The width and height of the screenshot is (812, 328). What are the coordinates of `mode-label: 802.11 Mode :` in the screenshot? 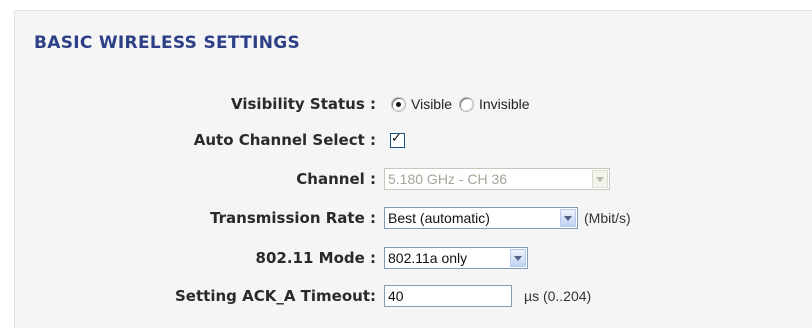 It's located at (315, 258).